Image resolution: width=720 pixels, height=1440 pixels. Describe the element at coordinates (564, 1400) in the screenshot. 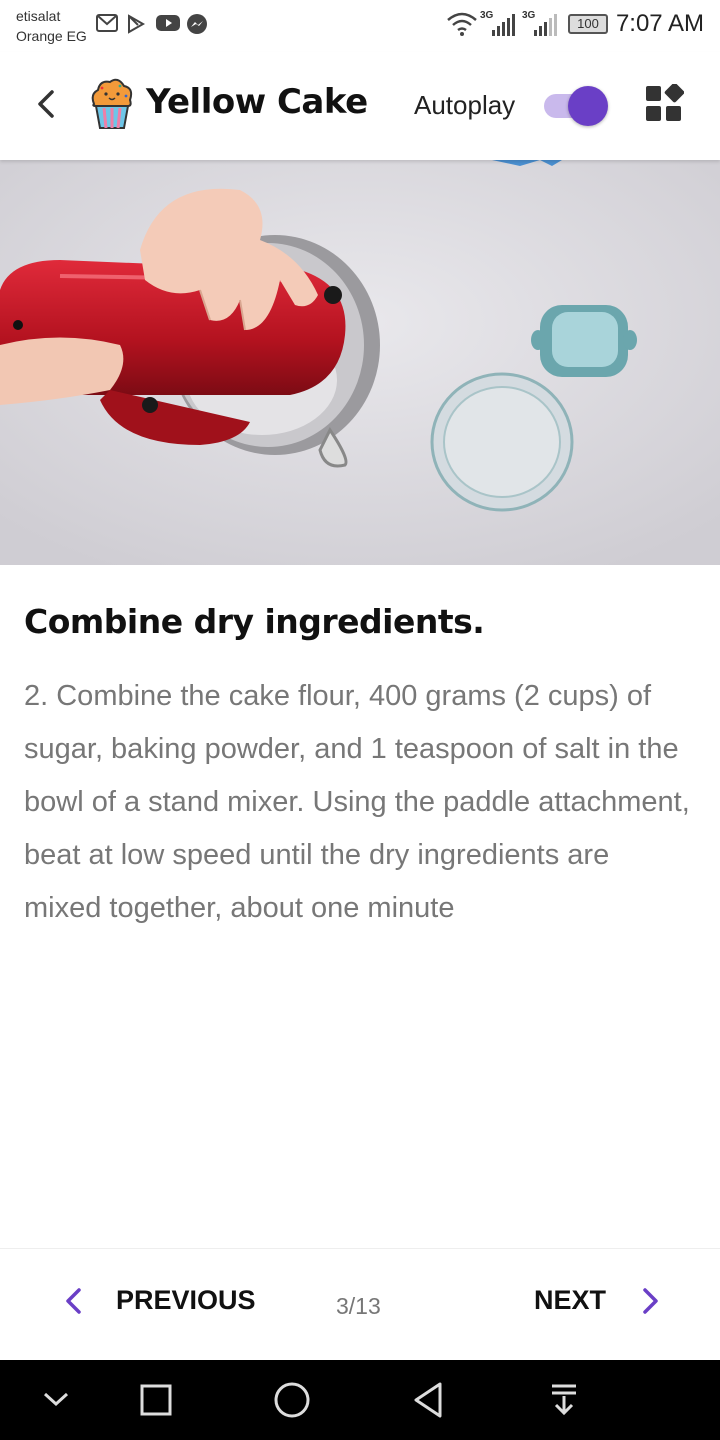

I see `notification-pull-icon` at that location.